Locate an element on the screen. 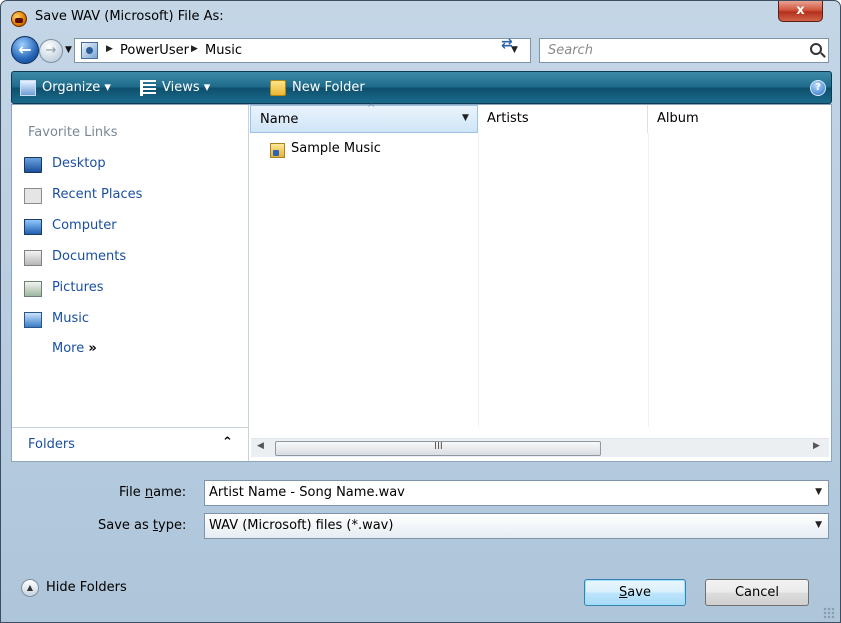 This screenshot has width=841, height=623. cancel-button: Cancel is located at coordinates (757, 592).